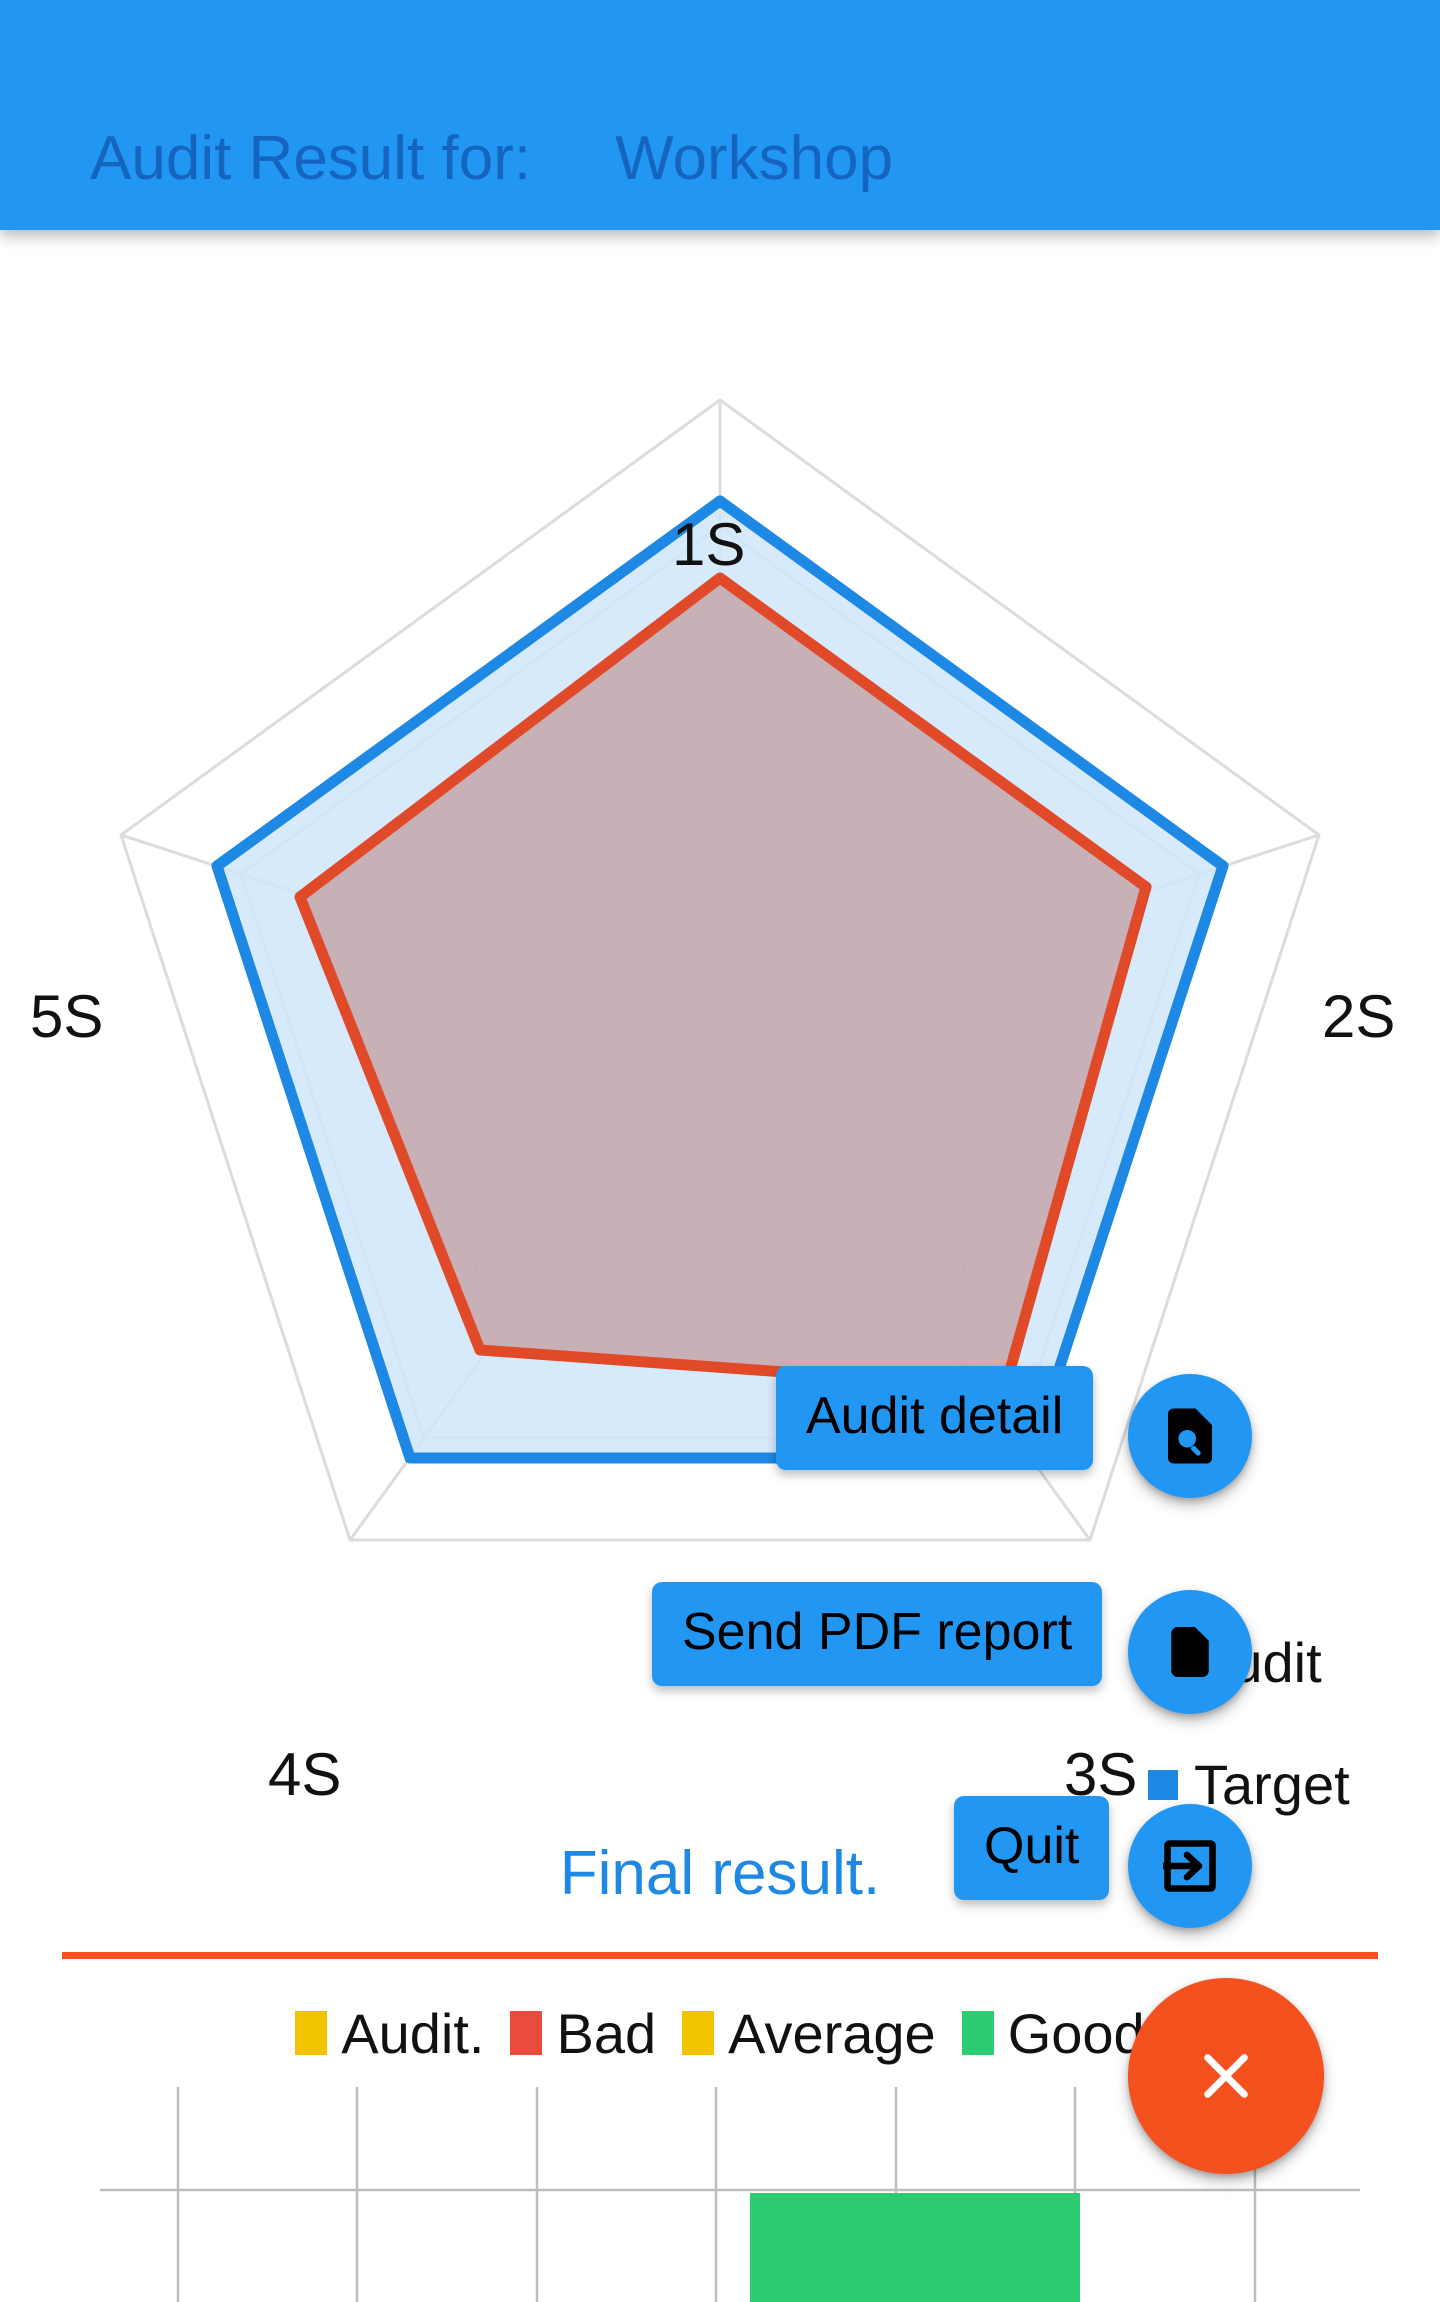  I want to click on legend-swatch-good, so click(977, 2033).